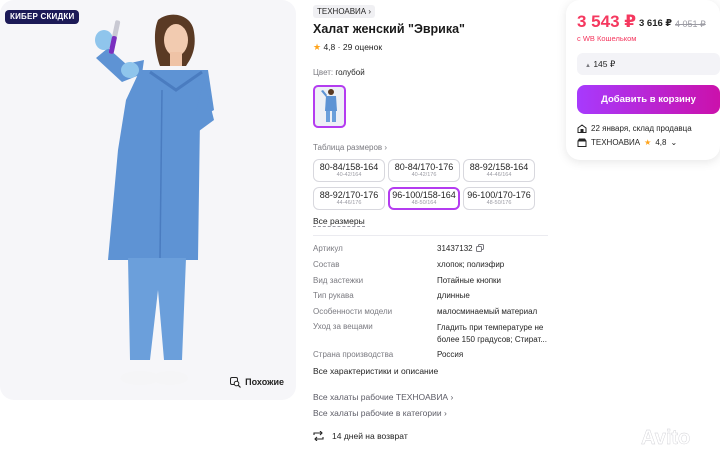 Image resolution: width=720 pixels, height=461 pixels. What do you see at coordinates (353, 354) in the screenshot?
I see `spec-key: Страна производства` at bounding box center [353, 354].